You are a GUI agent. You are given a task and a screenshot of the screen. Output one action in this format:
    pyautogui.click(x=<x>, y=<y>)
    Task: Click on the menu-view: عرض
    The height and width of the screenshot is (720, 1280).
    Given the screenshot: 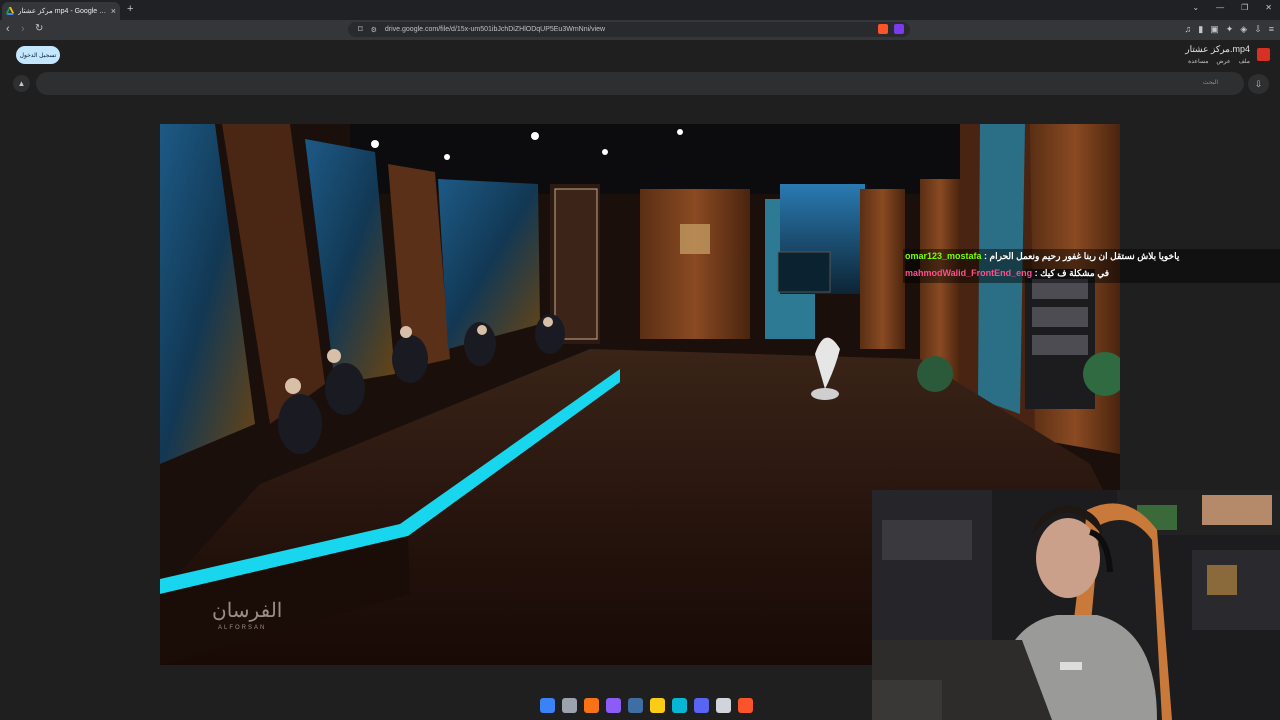 What is the action you would take?
    pyautogui.click(x=1223, y=61)
    